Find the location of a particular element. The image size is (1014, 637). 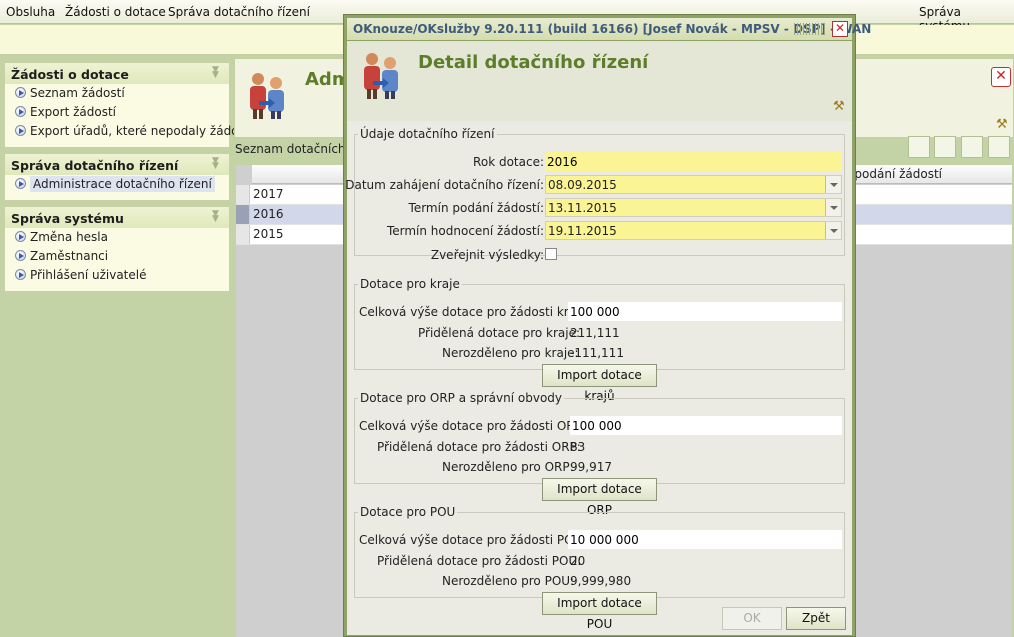

sidebar-item-export-zadosti: Export žádostí is located at coordinates (117, 112).